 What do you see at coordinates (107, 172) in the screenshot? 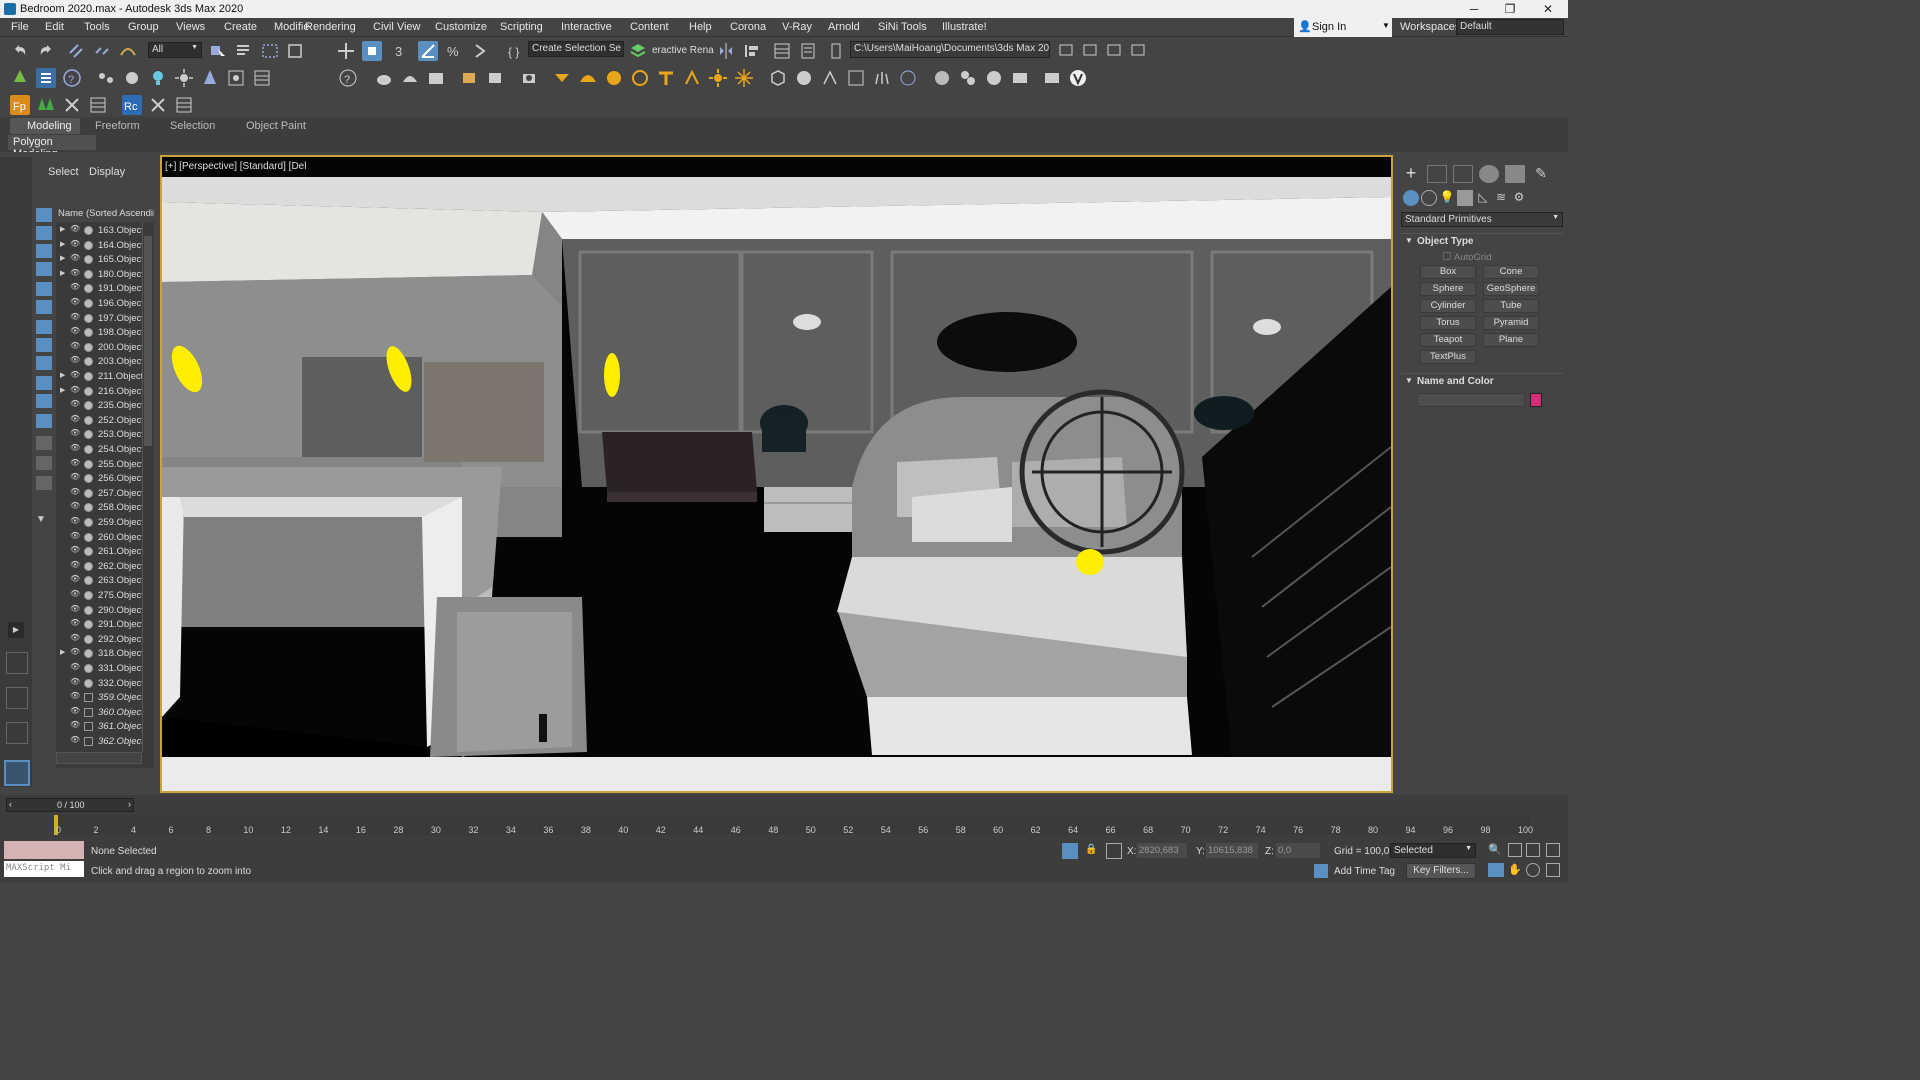
I see `explorer-tab-display: Display` at bounding box center [107, 172].